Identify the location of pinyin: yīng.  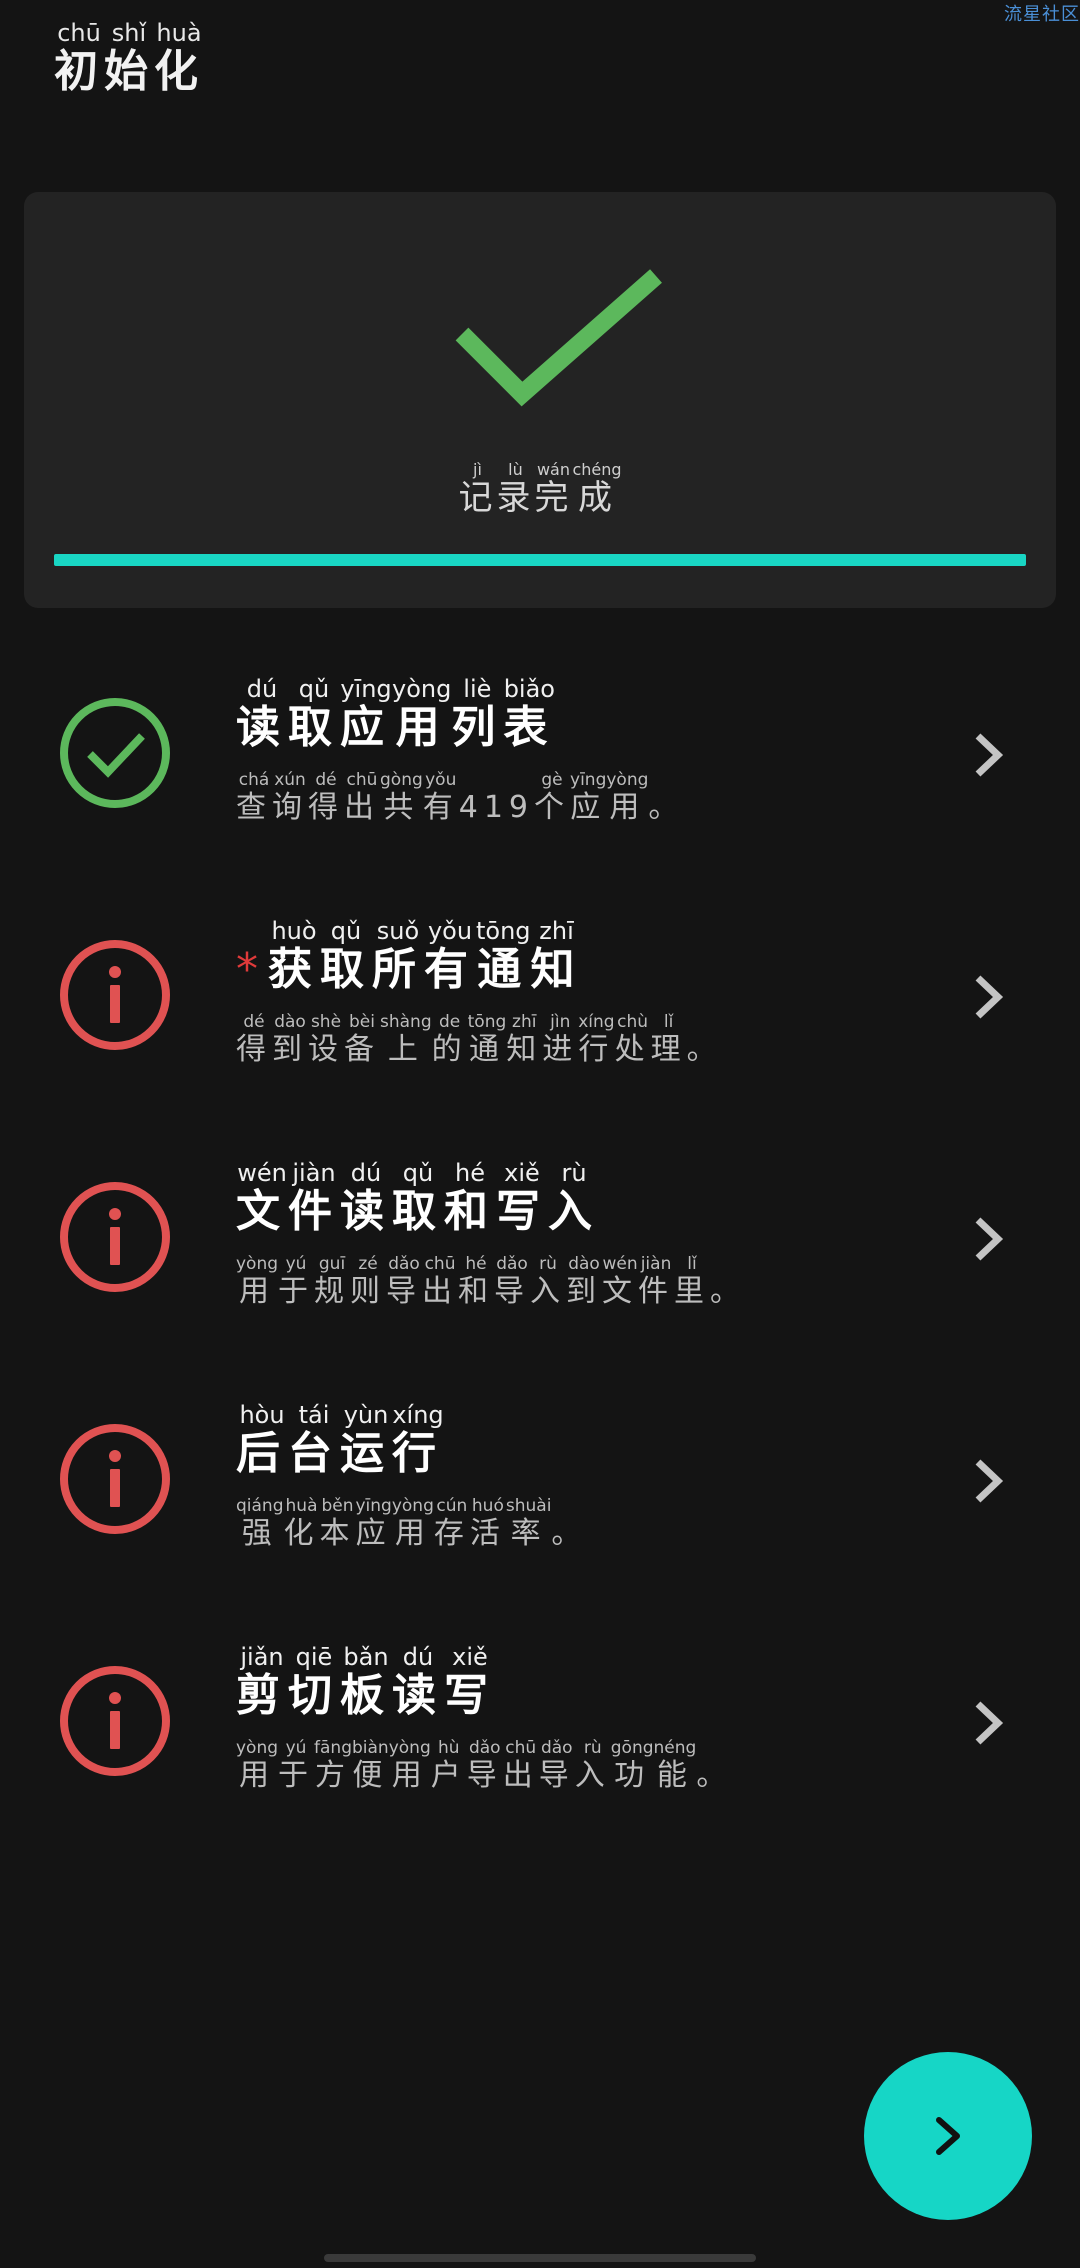
(373, 1506).